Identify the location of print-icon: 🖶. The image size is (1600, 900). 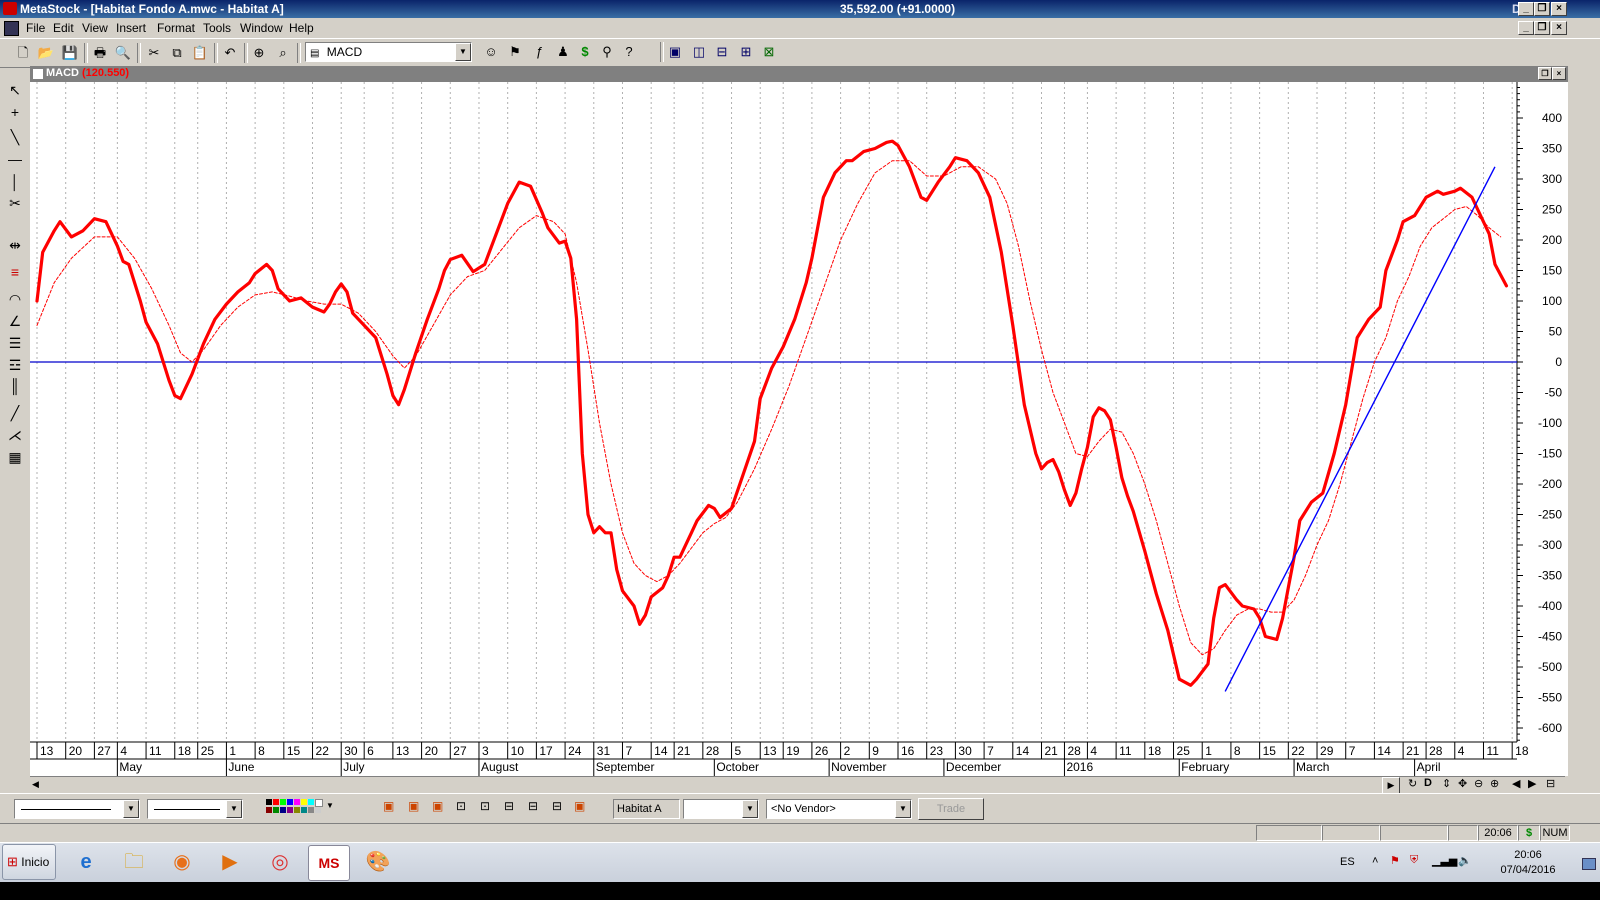
(100, 53).